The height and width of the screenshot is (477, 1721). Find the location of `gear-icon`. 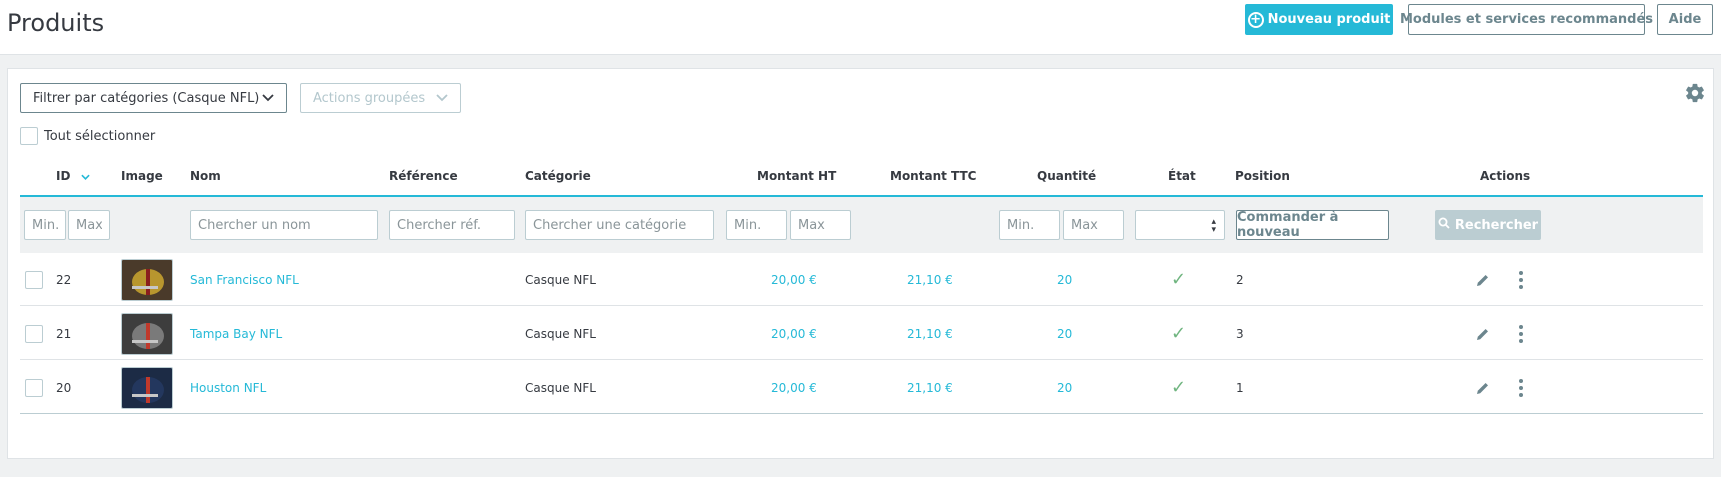

gear-icon is located at coordinates (1695, 93).